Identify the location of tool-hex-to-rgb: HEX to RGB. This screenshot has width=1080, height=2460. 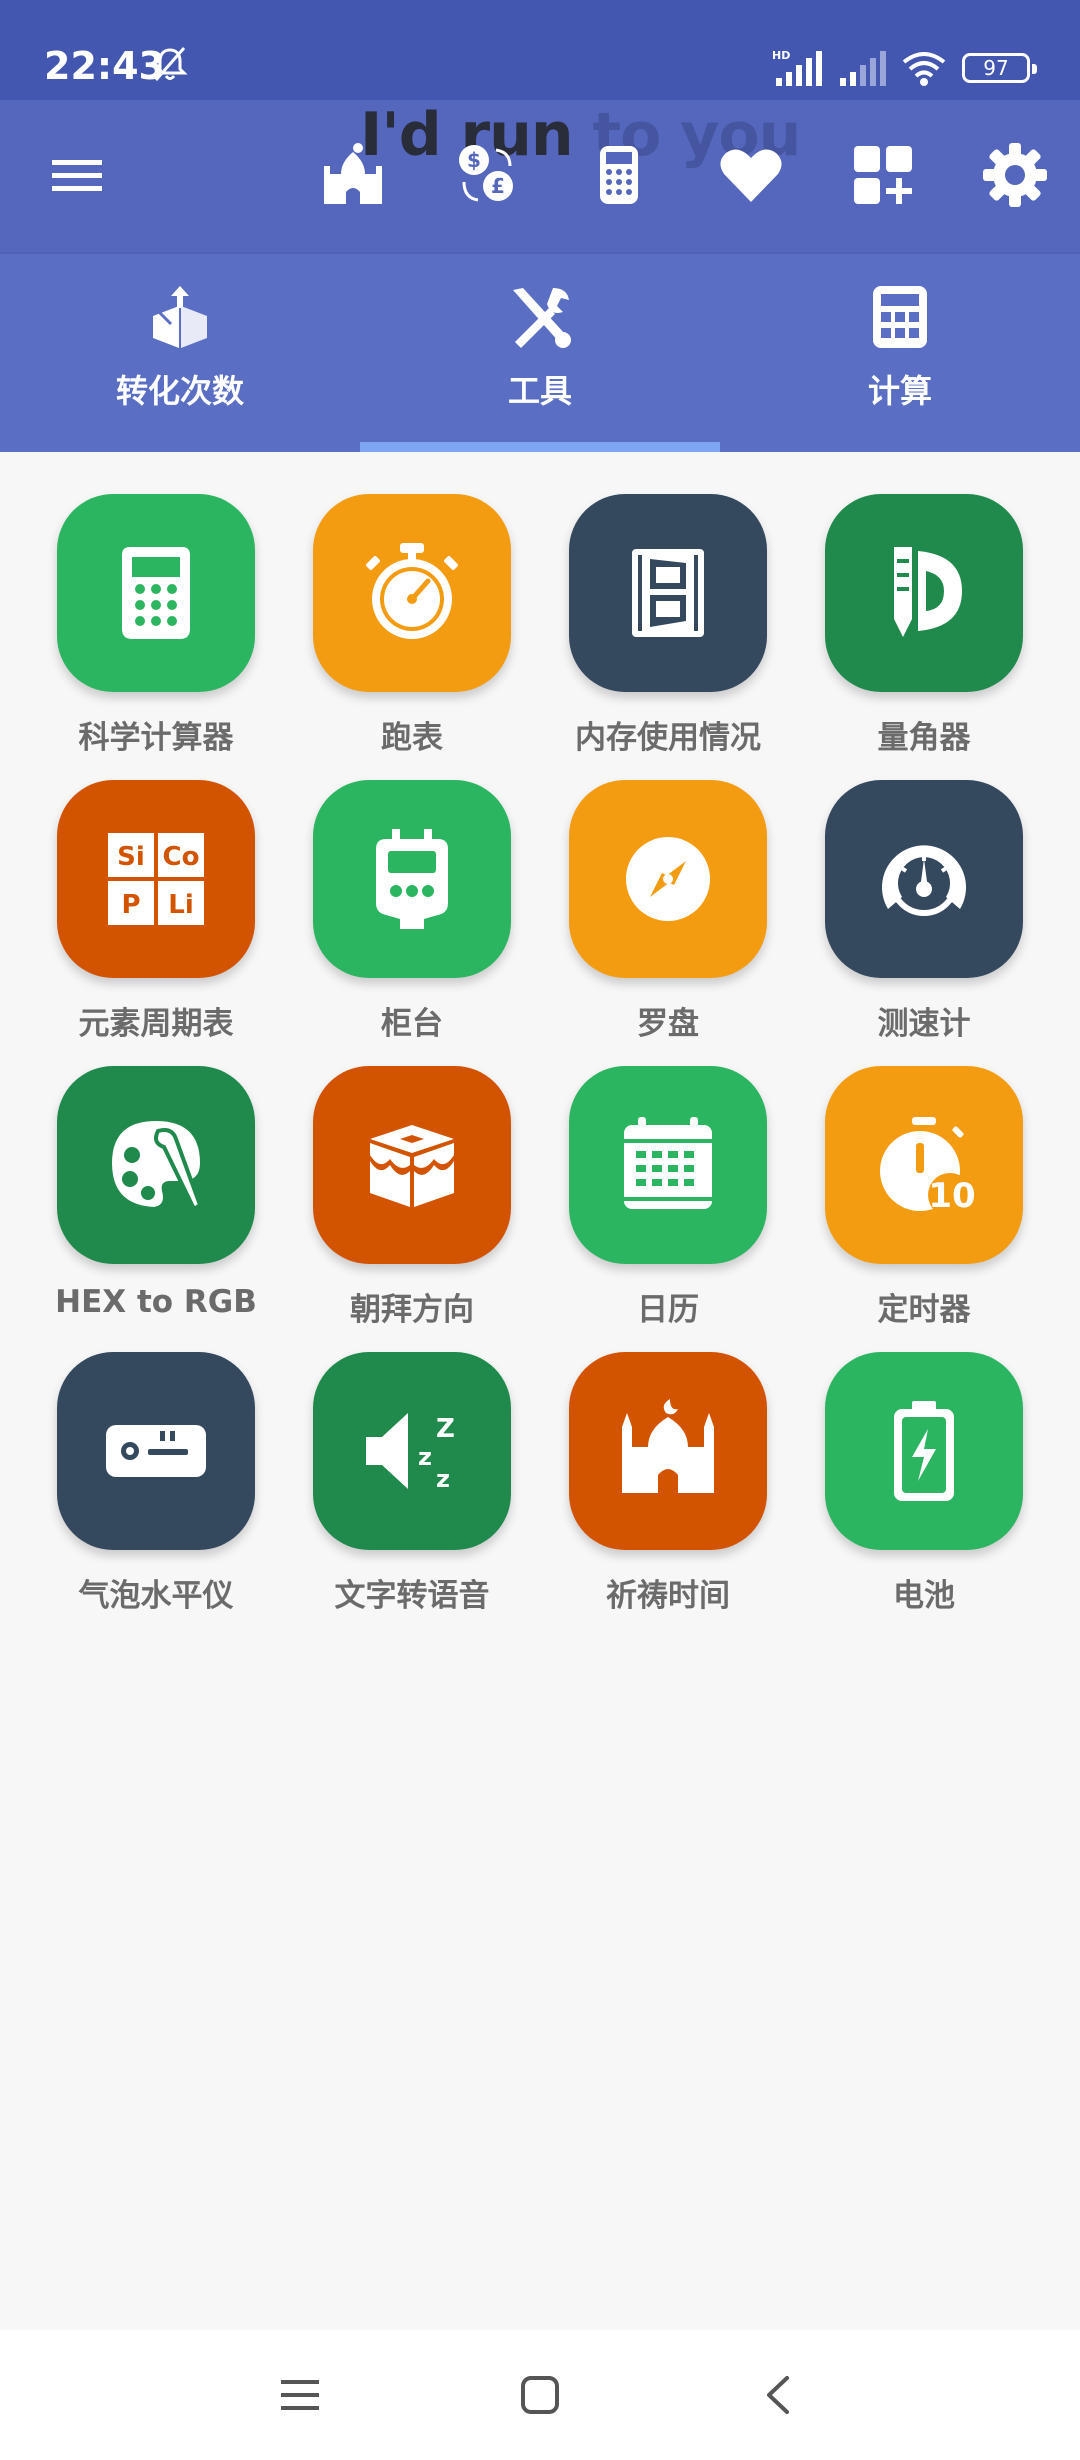
(156, 1201).